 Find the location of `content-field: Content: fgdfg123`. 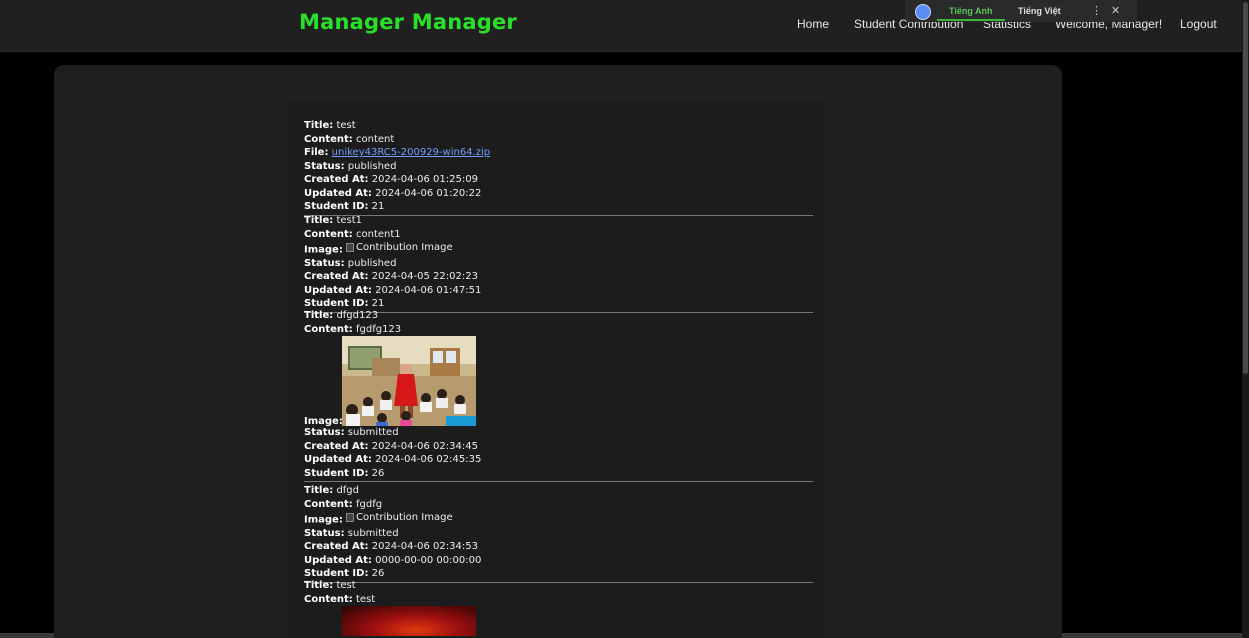

content-field: Content: fgdfg123 is located at coordinates (353, 329).